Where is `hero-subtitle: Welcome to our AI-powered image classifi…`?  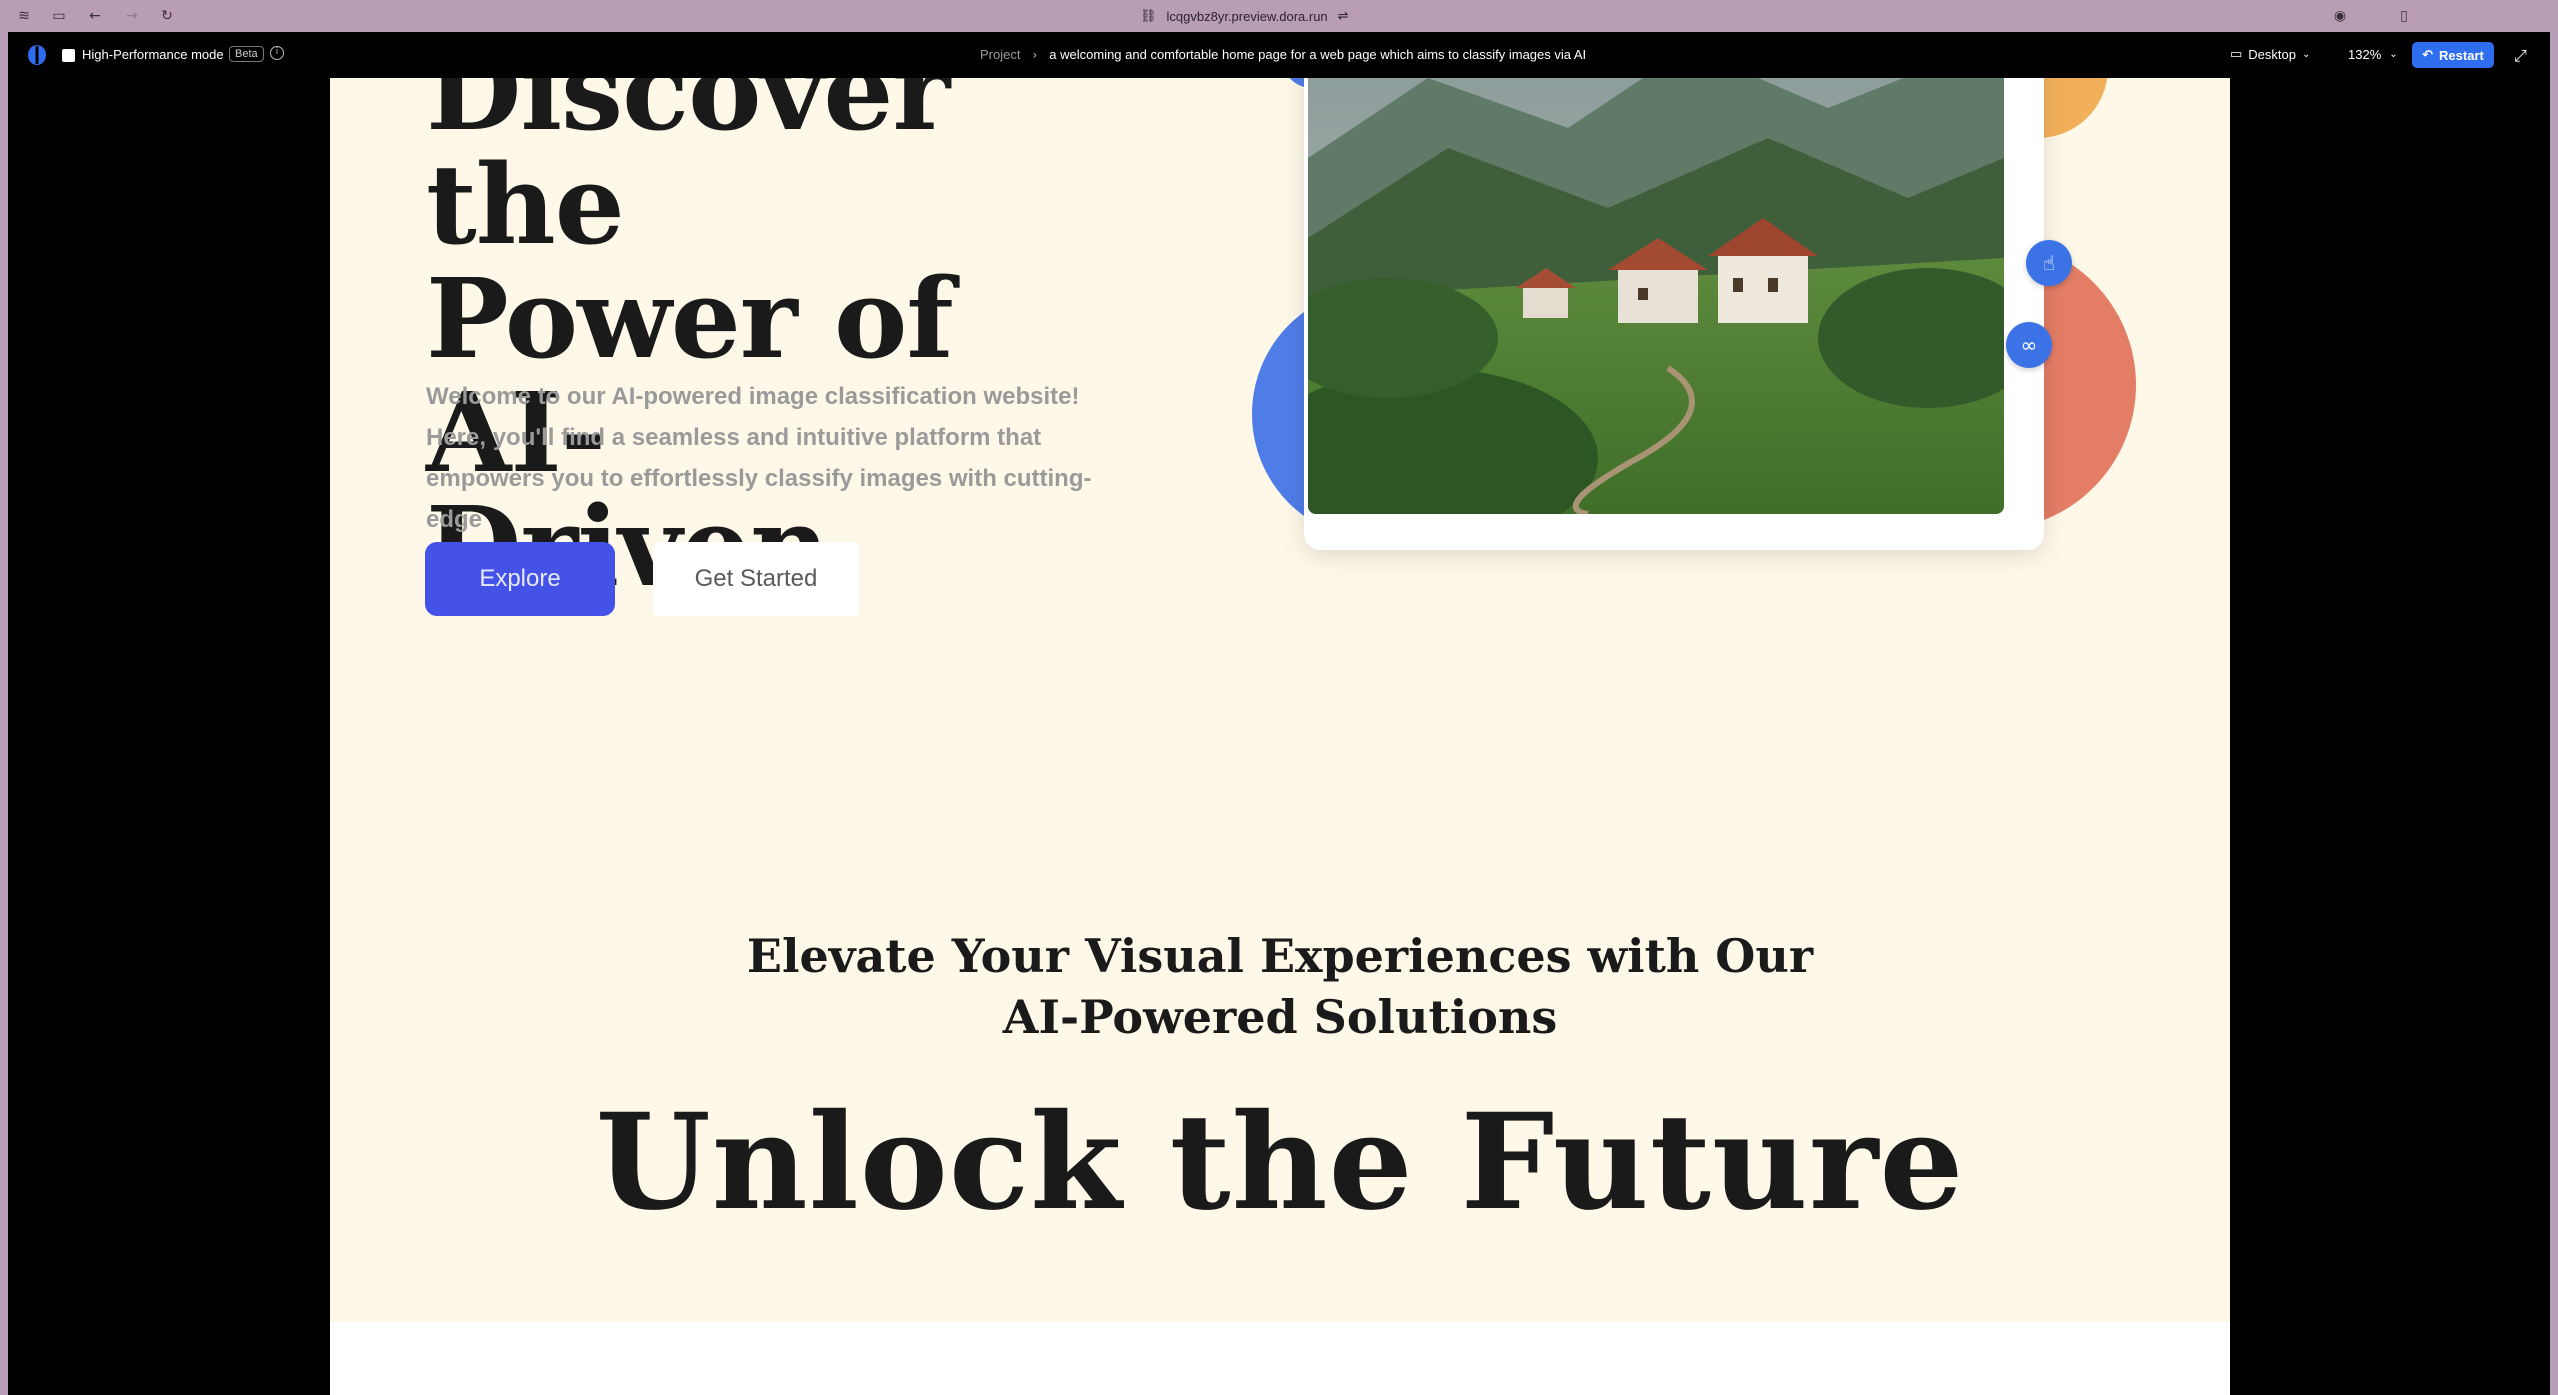
hero-subtitle: Welcome to our AI-powered image classifi… is located at coordinates (759, 458).